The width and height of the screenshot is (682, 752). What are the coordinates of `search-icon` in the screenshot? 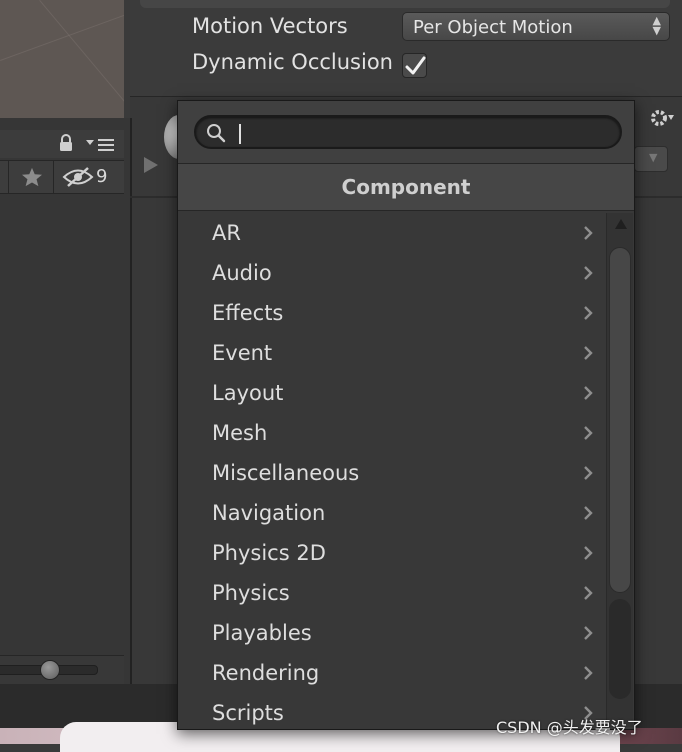 It's located at (216, 133).